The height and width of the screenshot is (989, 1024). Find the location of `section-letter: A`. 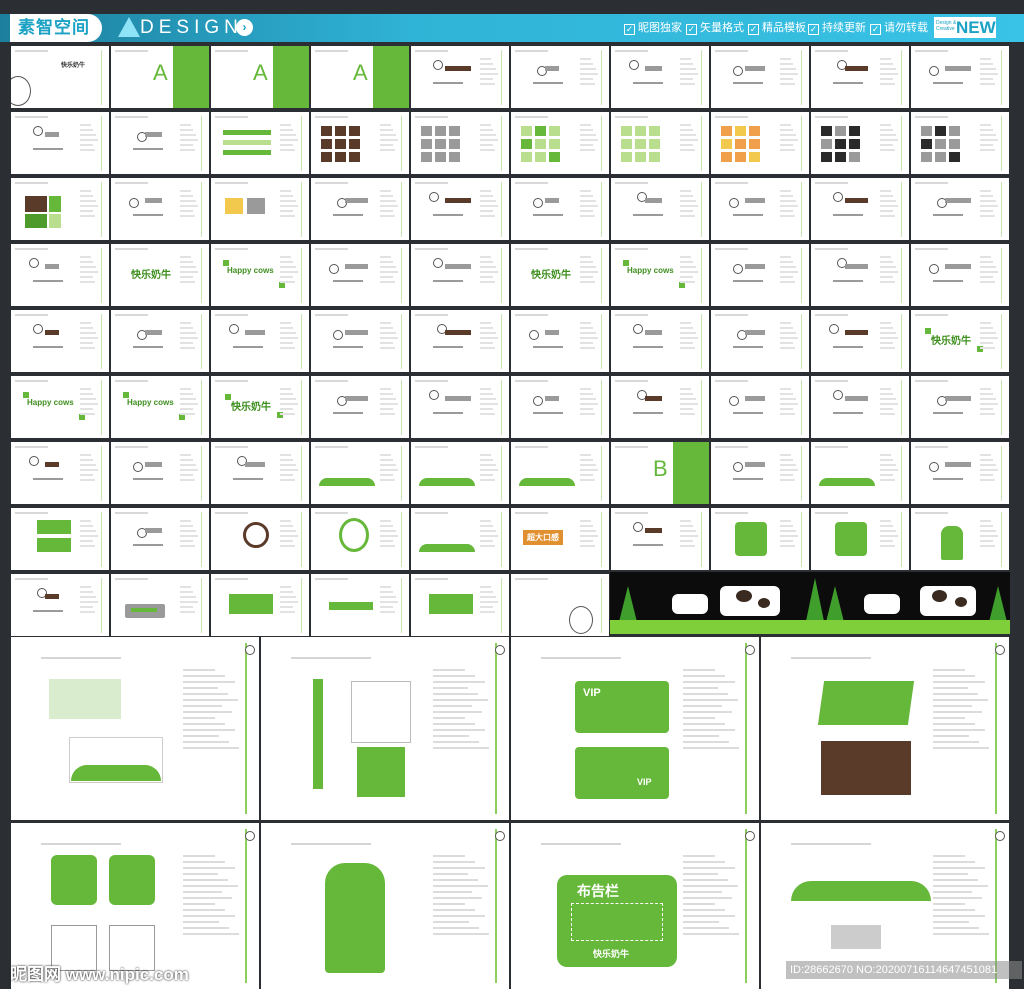

section-letter: A is located at coordinates (160, 72).